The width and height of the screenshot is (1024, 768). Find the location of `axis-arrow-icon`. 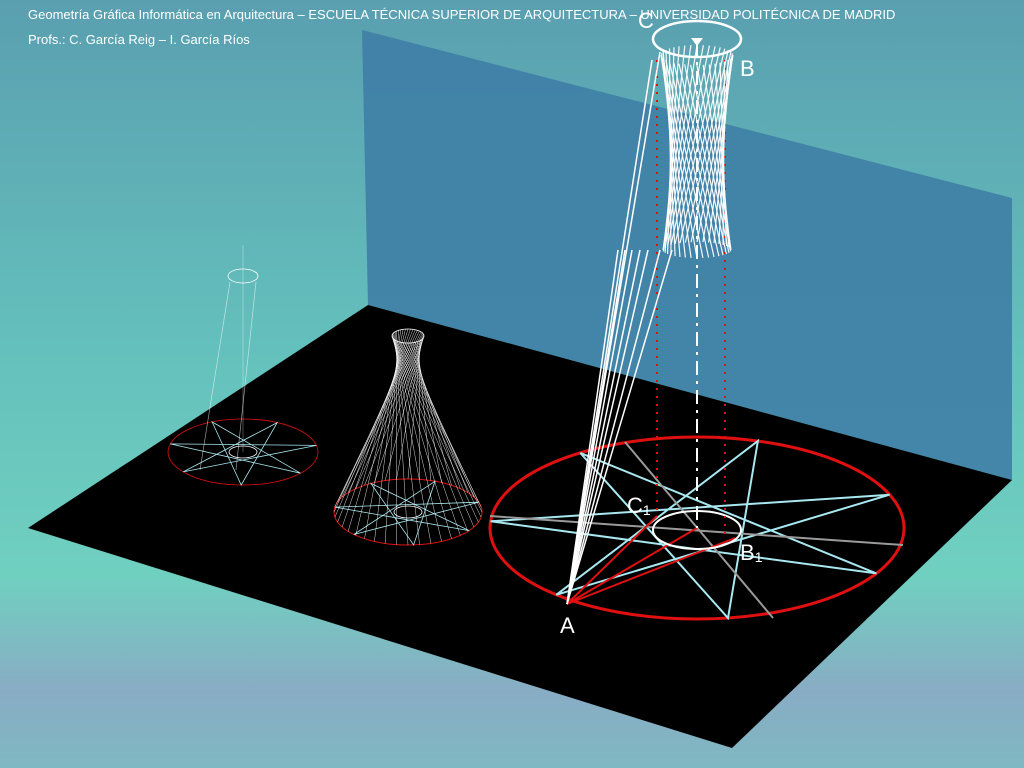

axis-arrow-icon is located at coordinates (697, 42).